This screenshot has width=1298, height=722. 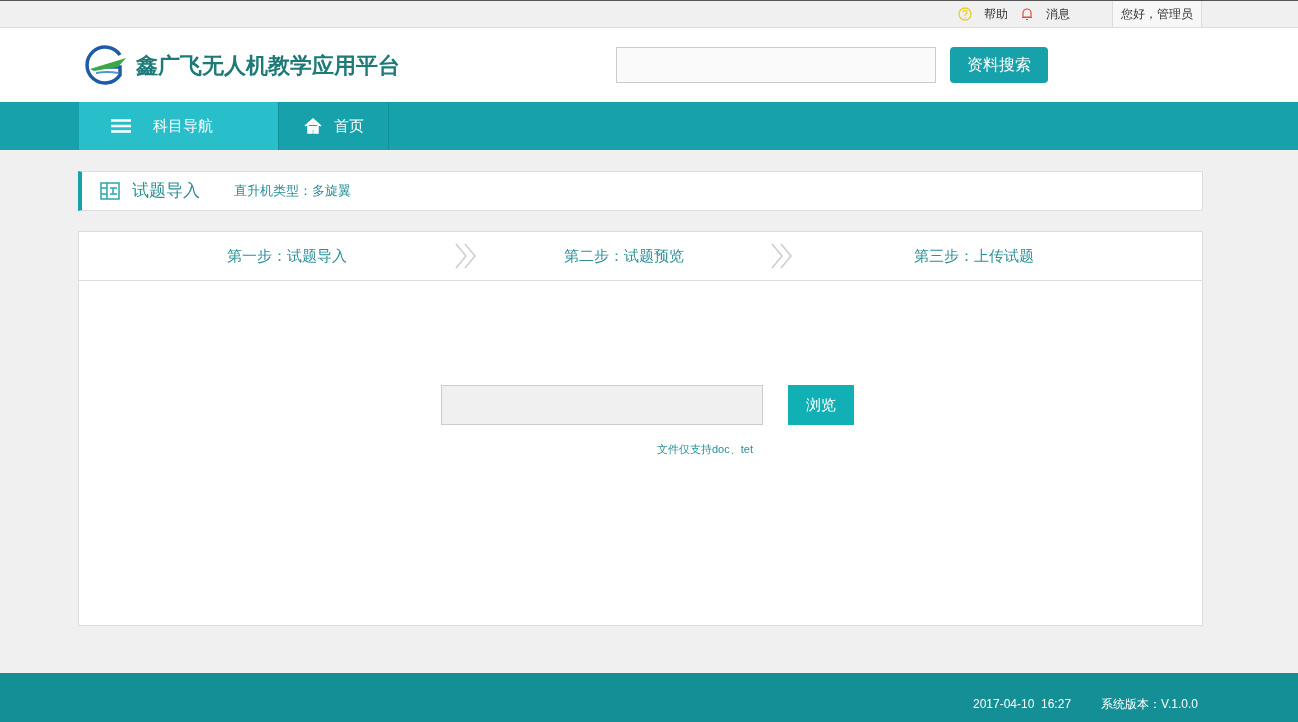 What do you see at coordinates (1149, 704) in the screenshot?
I see `system-version: 系统版本：V.1.0.0` at bounding box center [1149, 704].